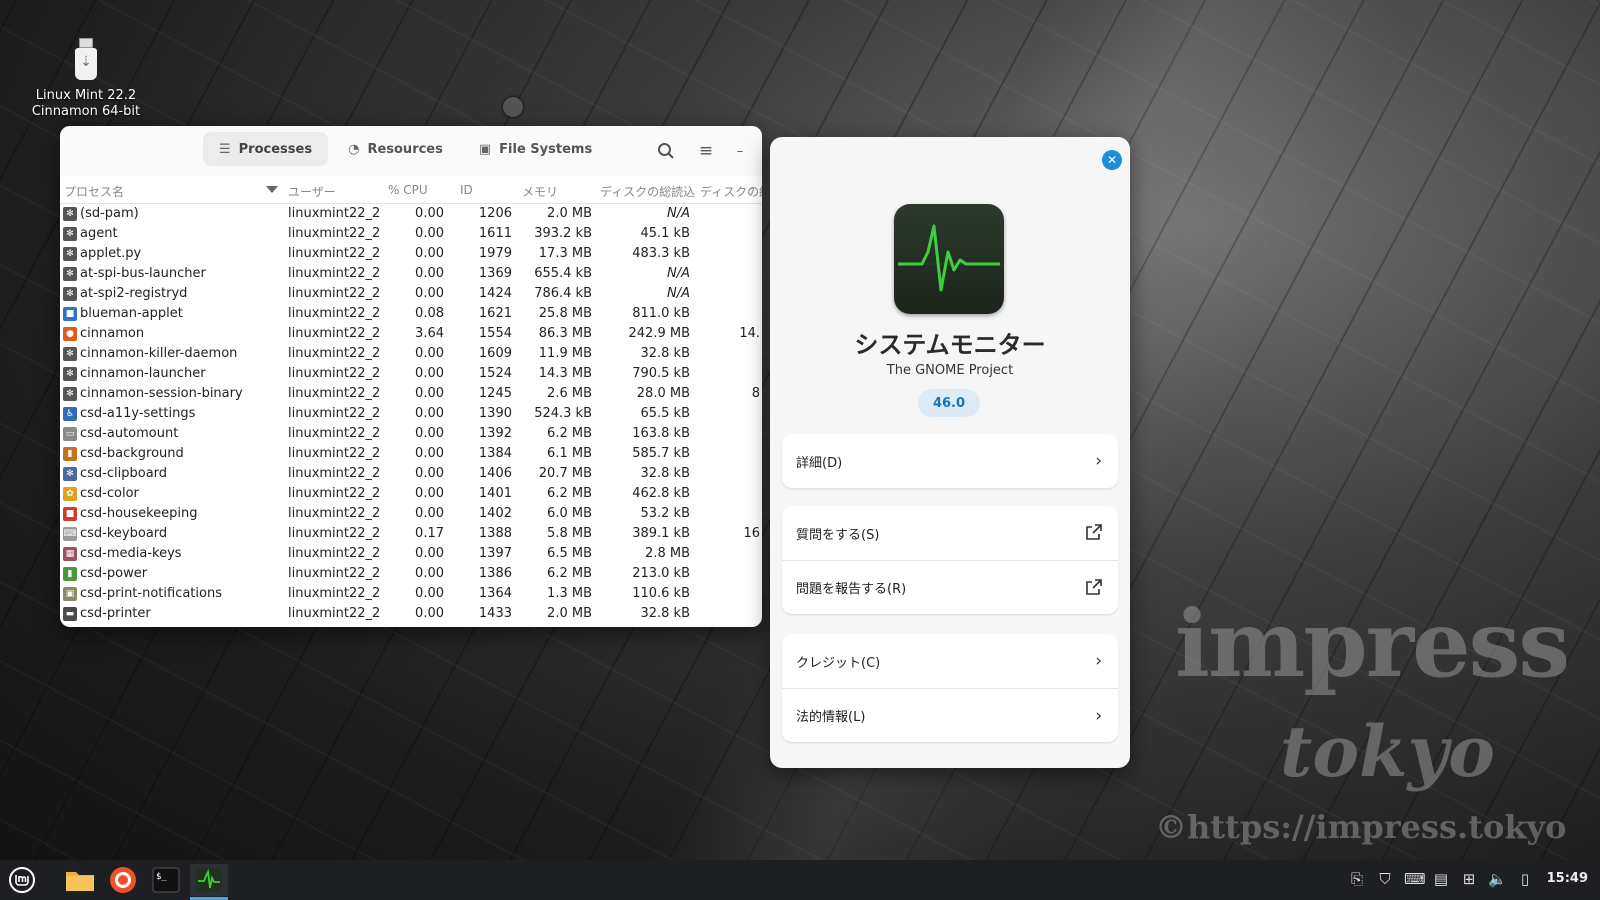 Image resolution: width=1600 pixels, height=900 pixels. What do you see at coordinates (161, 393) in the screenshot?
I see `process-name: cinnamon-session-binary` at bounding box center [161, 393].